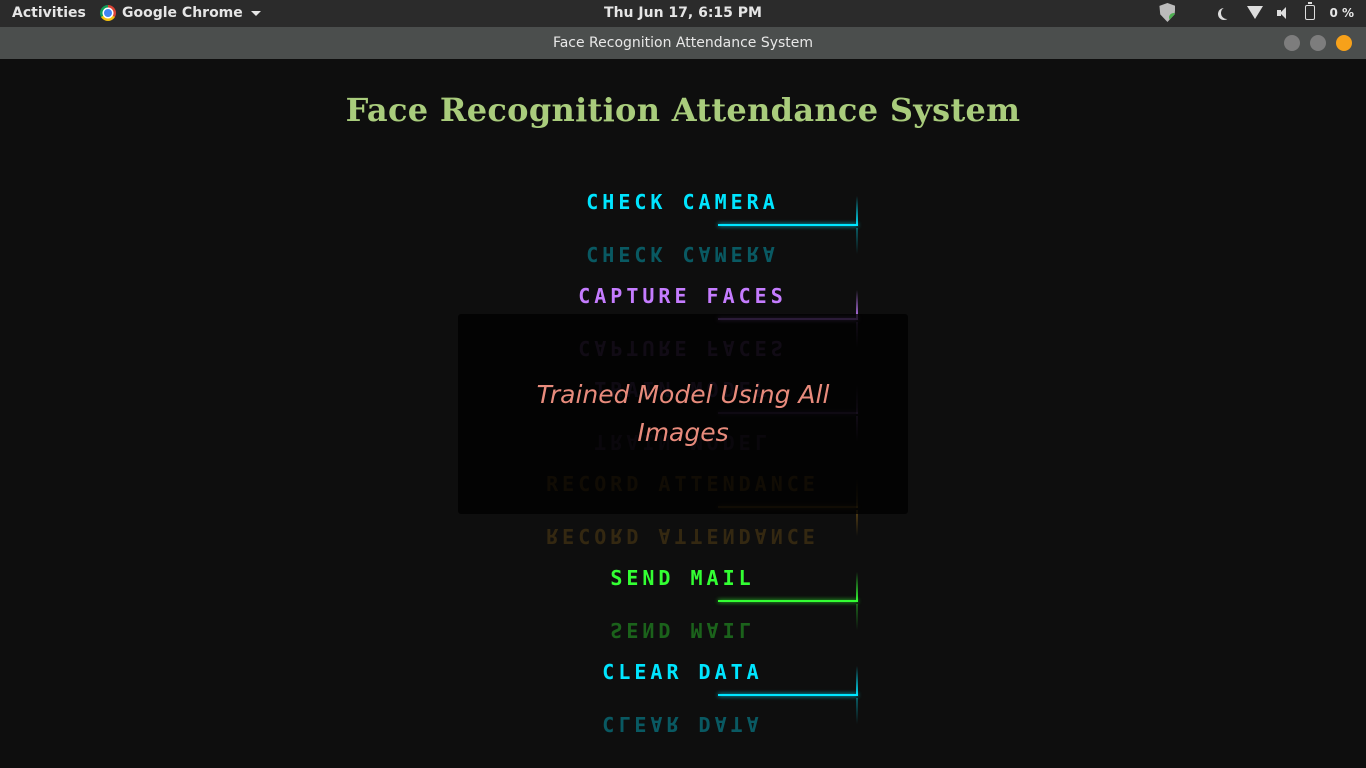 The image size is (1366, 768). I want to click on chrome-icon, so click(108, 13).